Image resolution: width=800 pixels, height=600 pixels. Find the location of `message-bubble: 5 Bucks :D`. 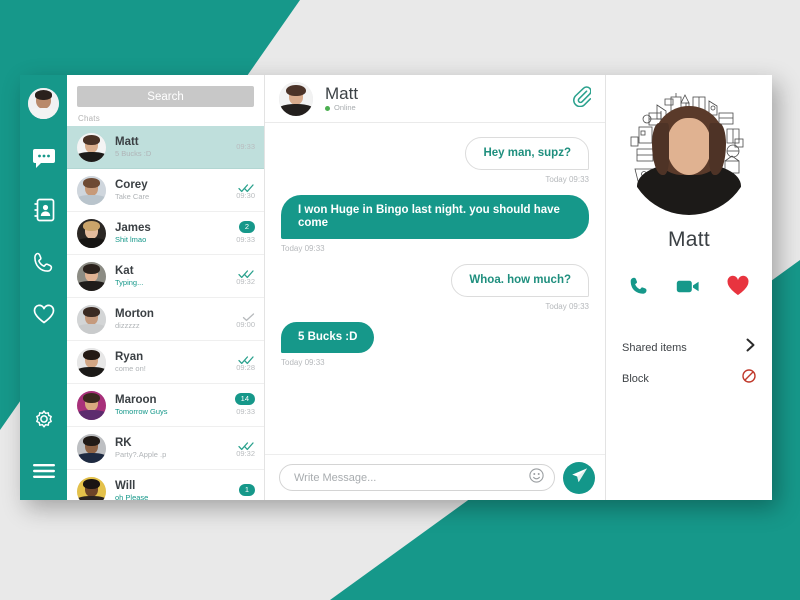

message-bubble: 5 Bucks :D is located at coordinates (328, 337).